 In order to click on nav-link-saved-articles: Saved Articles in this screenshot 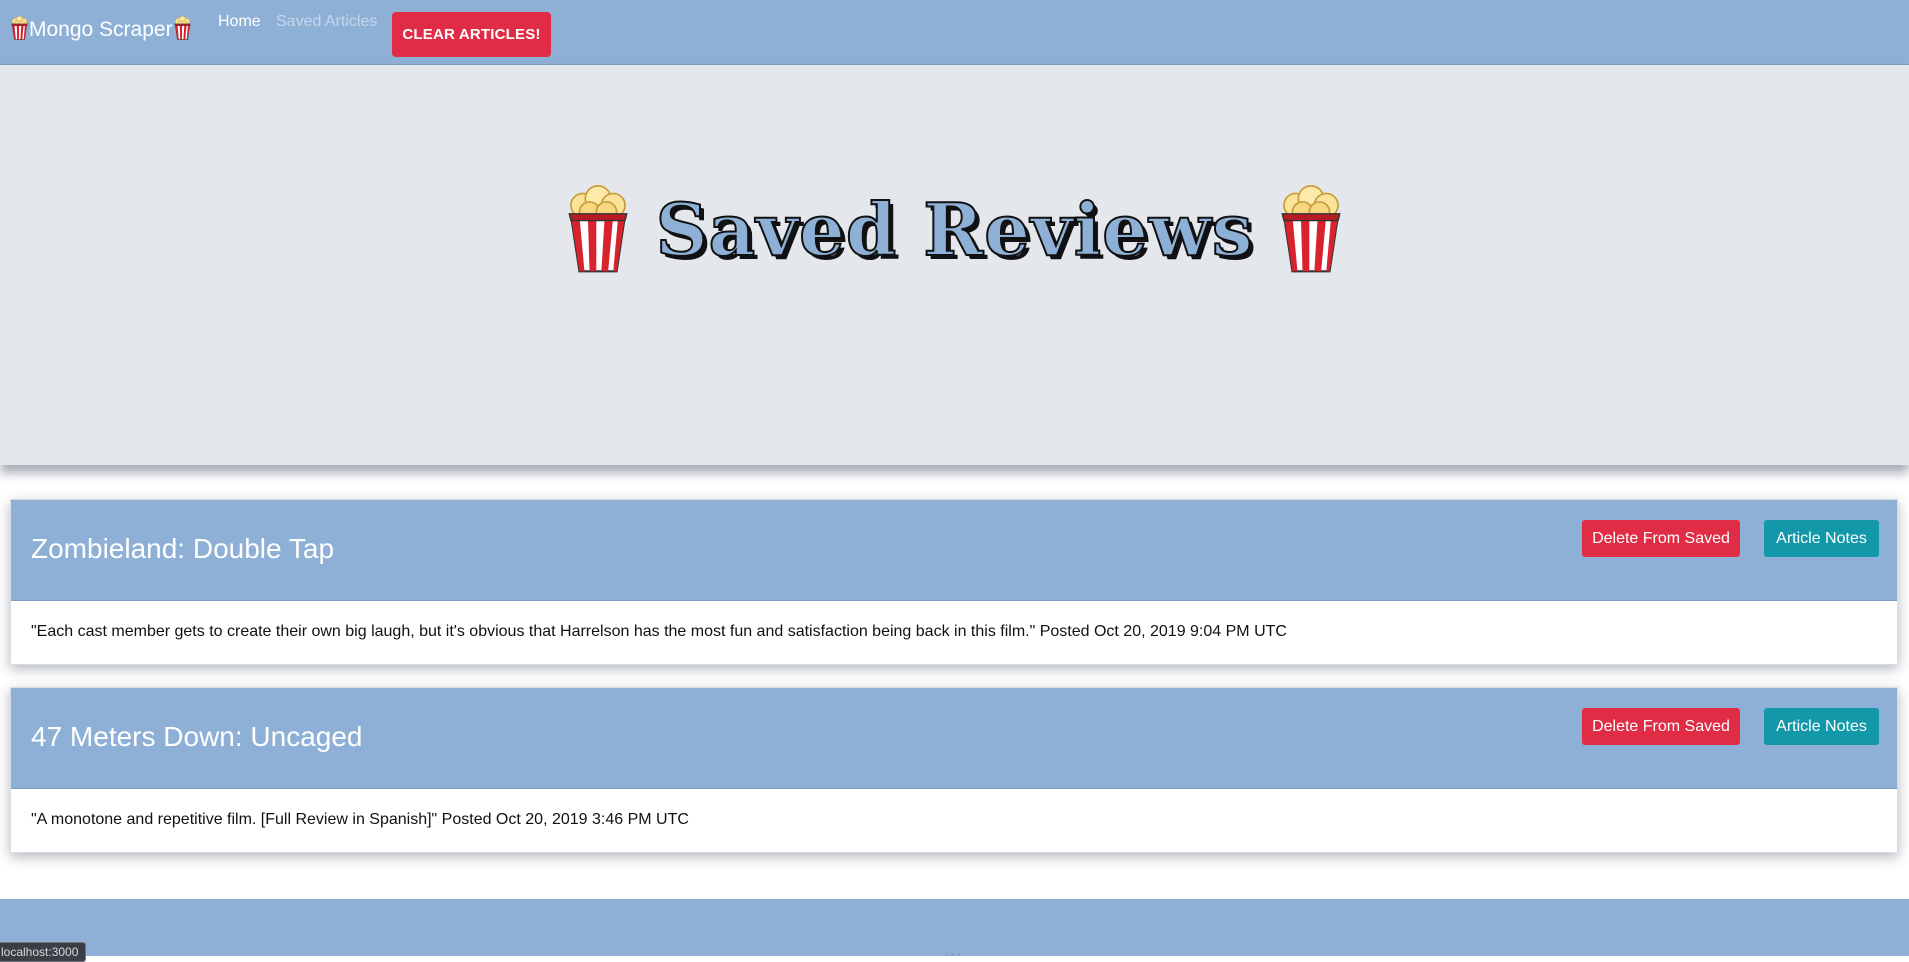, I will do `click(326, 22)`.